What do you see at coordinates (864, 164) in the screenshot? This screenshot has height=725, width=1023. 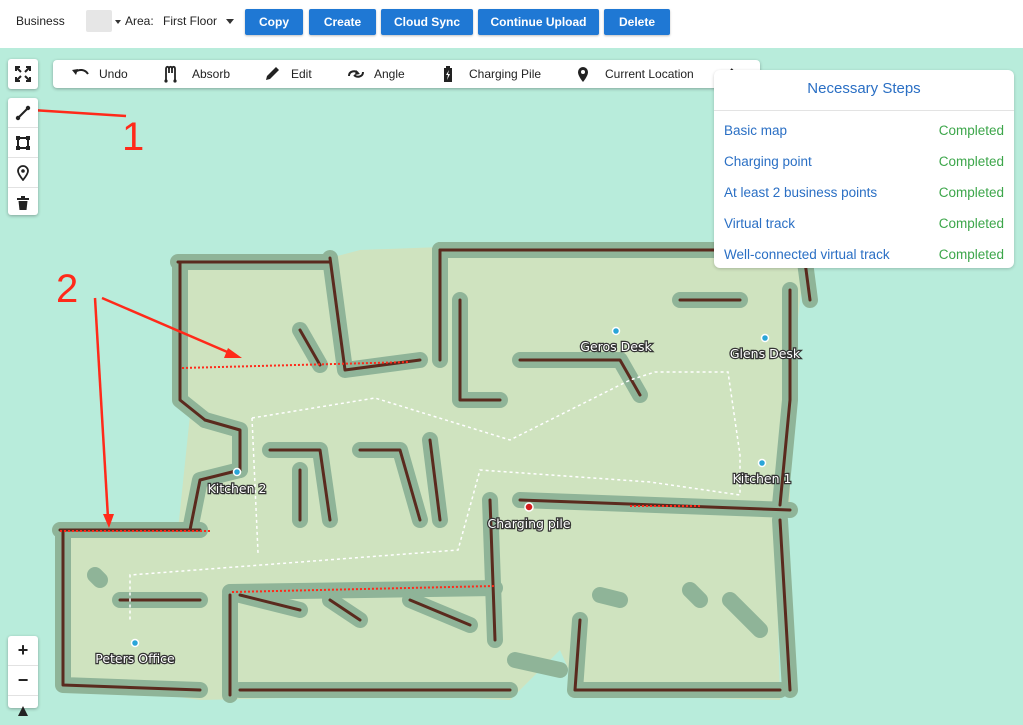 I see `step-row: Charging point Completed` at bounding box center [864, 164].